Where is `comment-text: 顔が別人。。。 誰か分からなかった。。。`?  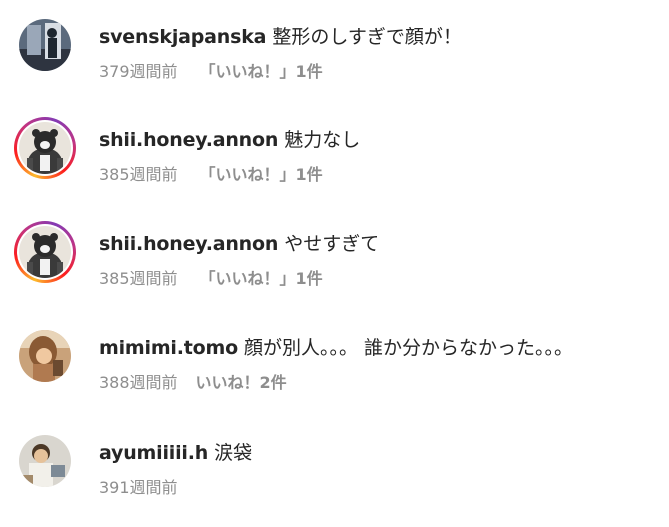 comment-text: 顔が別人。。。 誰か分からなかった。。。 is located at coordinates (408, 348).